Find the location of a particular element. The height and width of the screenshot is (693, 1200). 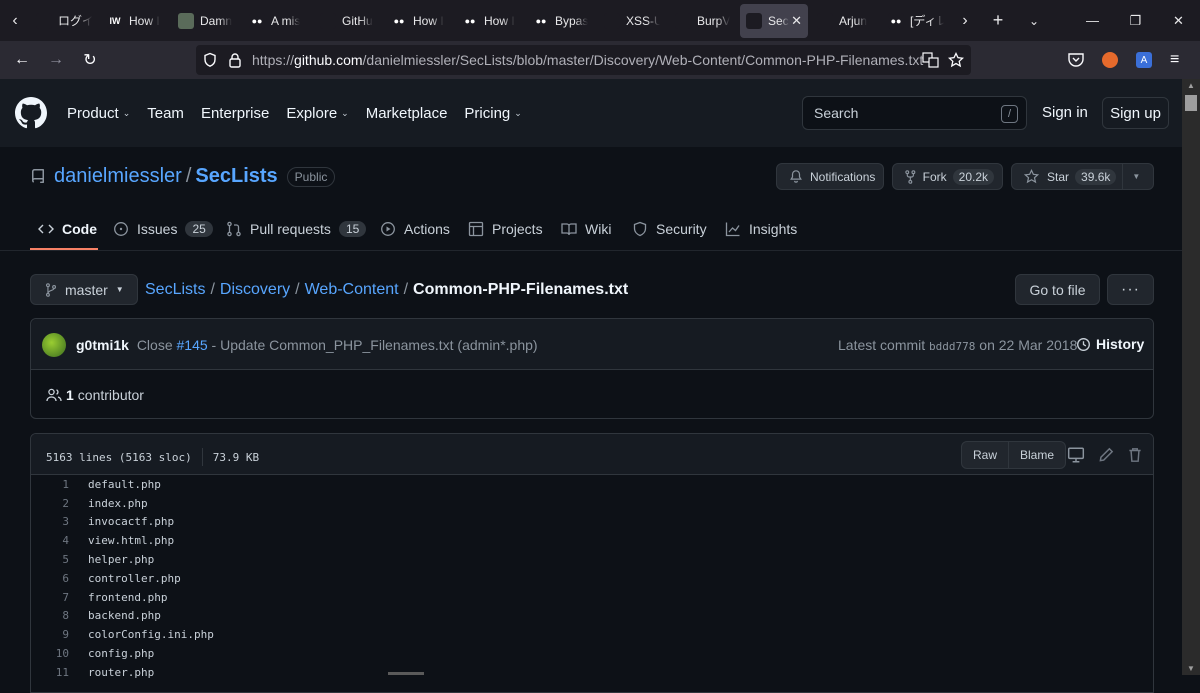

commit-author-link: g0tmi1k is located at coordinates (102, 345).